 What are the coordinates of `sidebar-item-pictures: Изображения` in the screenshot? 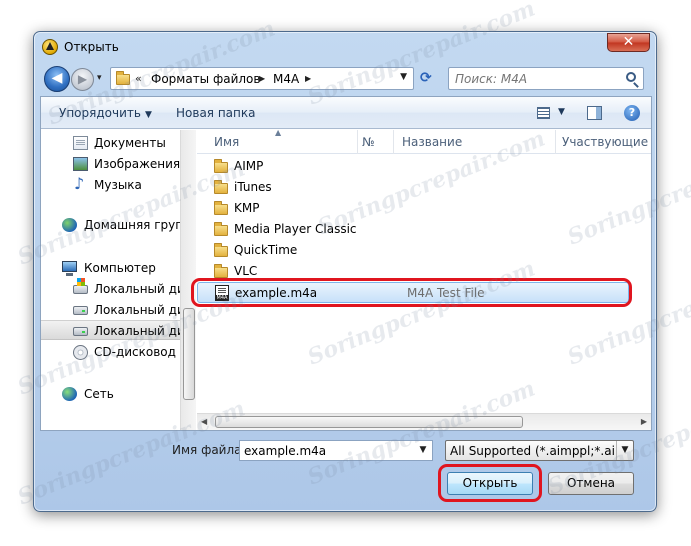 It's located at (110, 164).